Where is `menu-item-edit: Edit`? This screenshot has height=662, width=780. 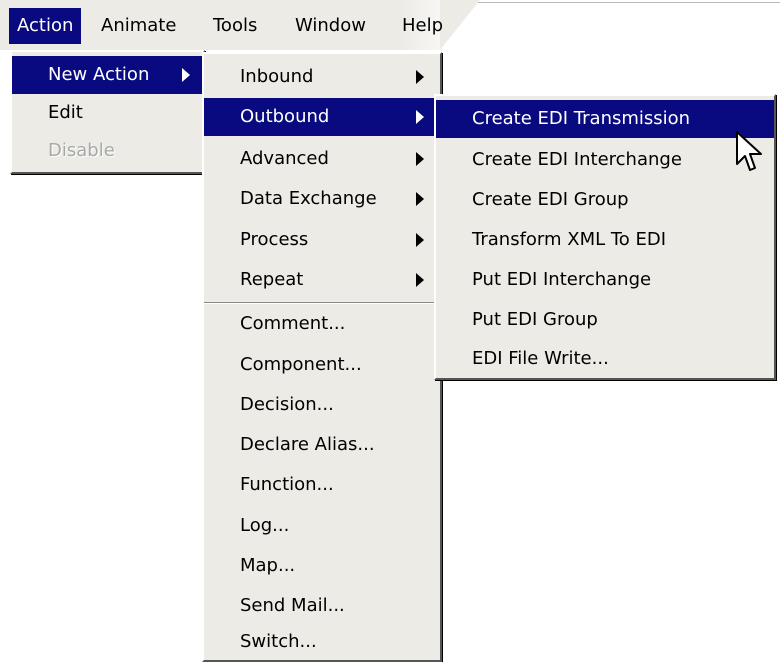
menu-item-edit: Edit is located at coordinates (107, 113).